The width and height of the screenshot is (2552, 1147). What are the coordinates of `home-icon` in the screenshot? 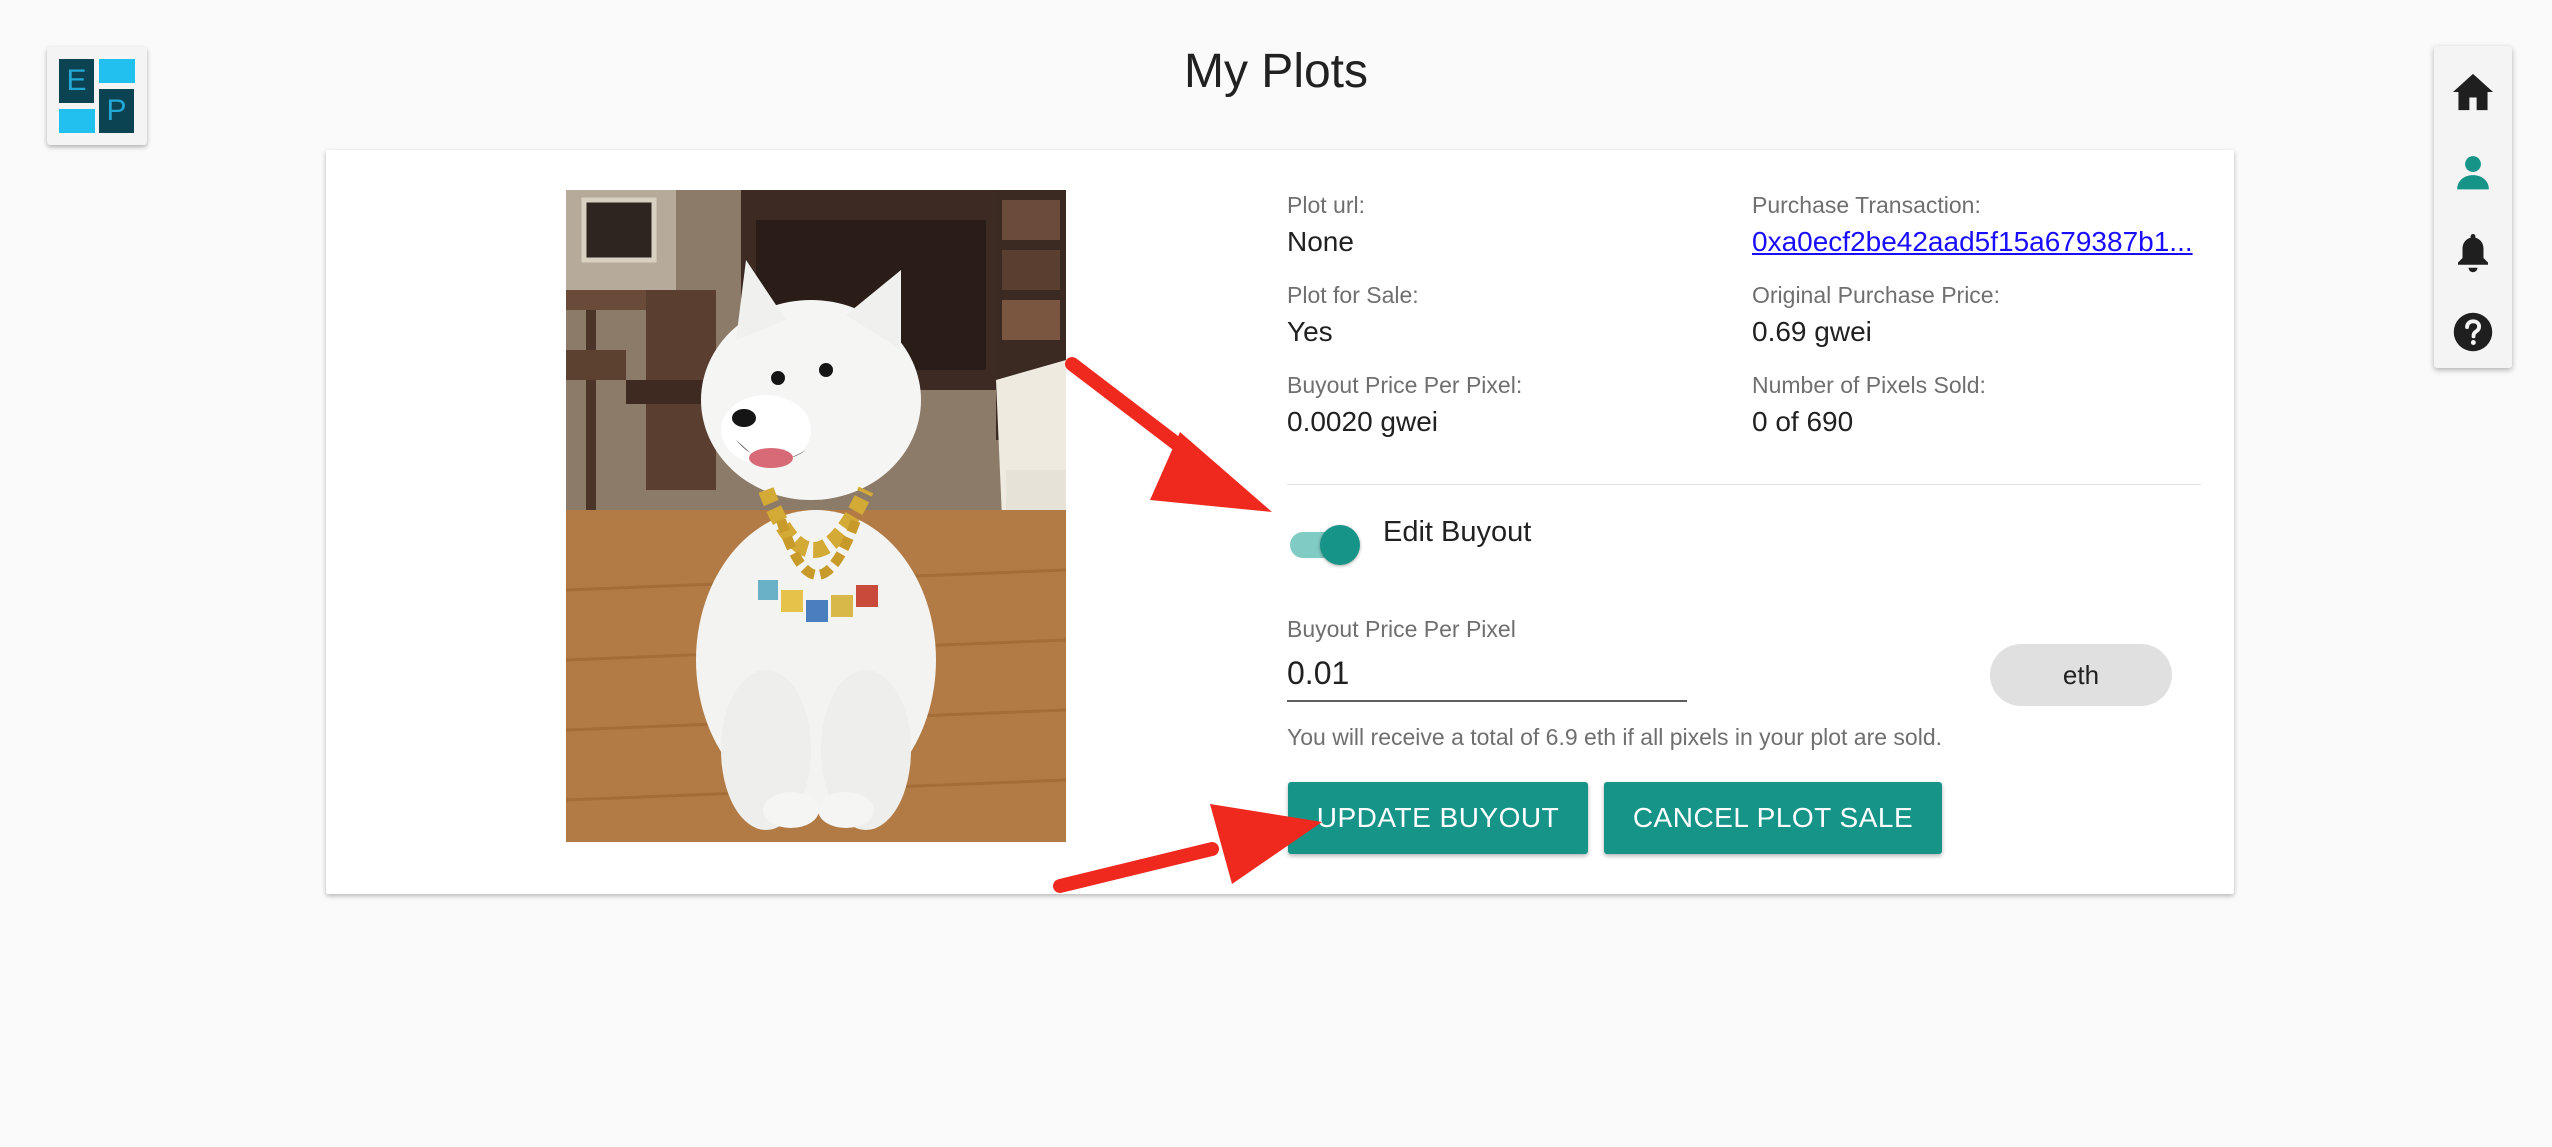 It's located at (2473, 92).